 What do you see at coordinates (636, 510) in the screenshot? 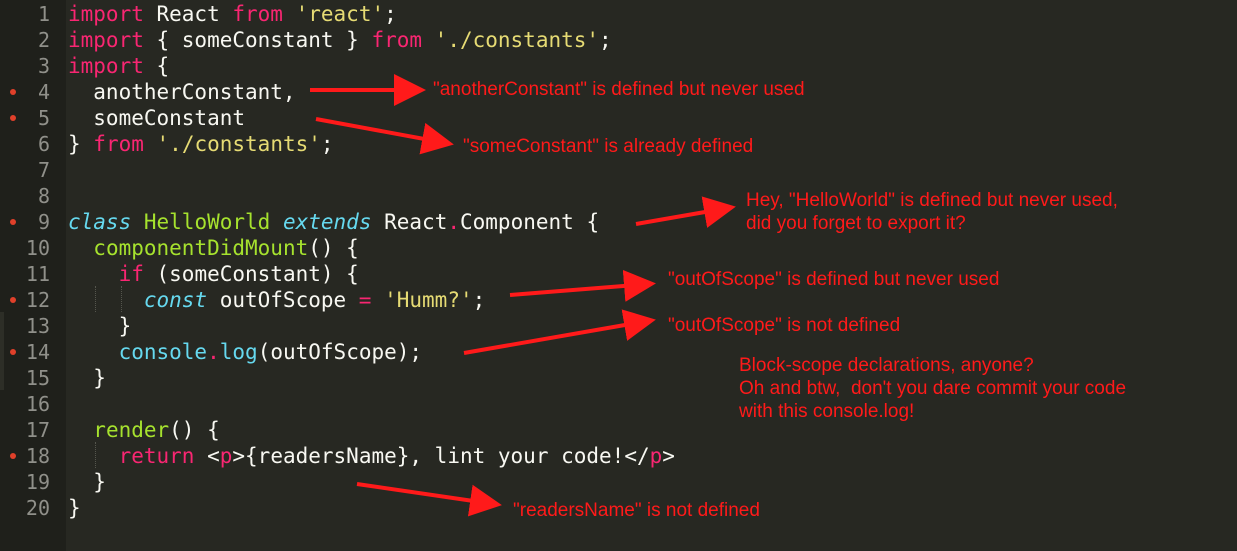
I see `lint-annotation: "readersName" is not defined` at bounding box center [636, 510].